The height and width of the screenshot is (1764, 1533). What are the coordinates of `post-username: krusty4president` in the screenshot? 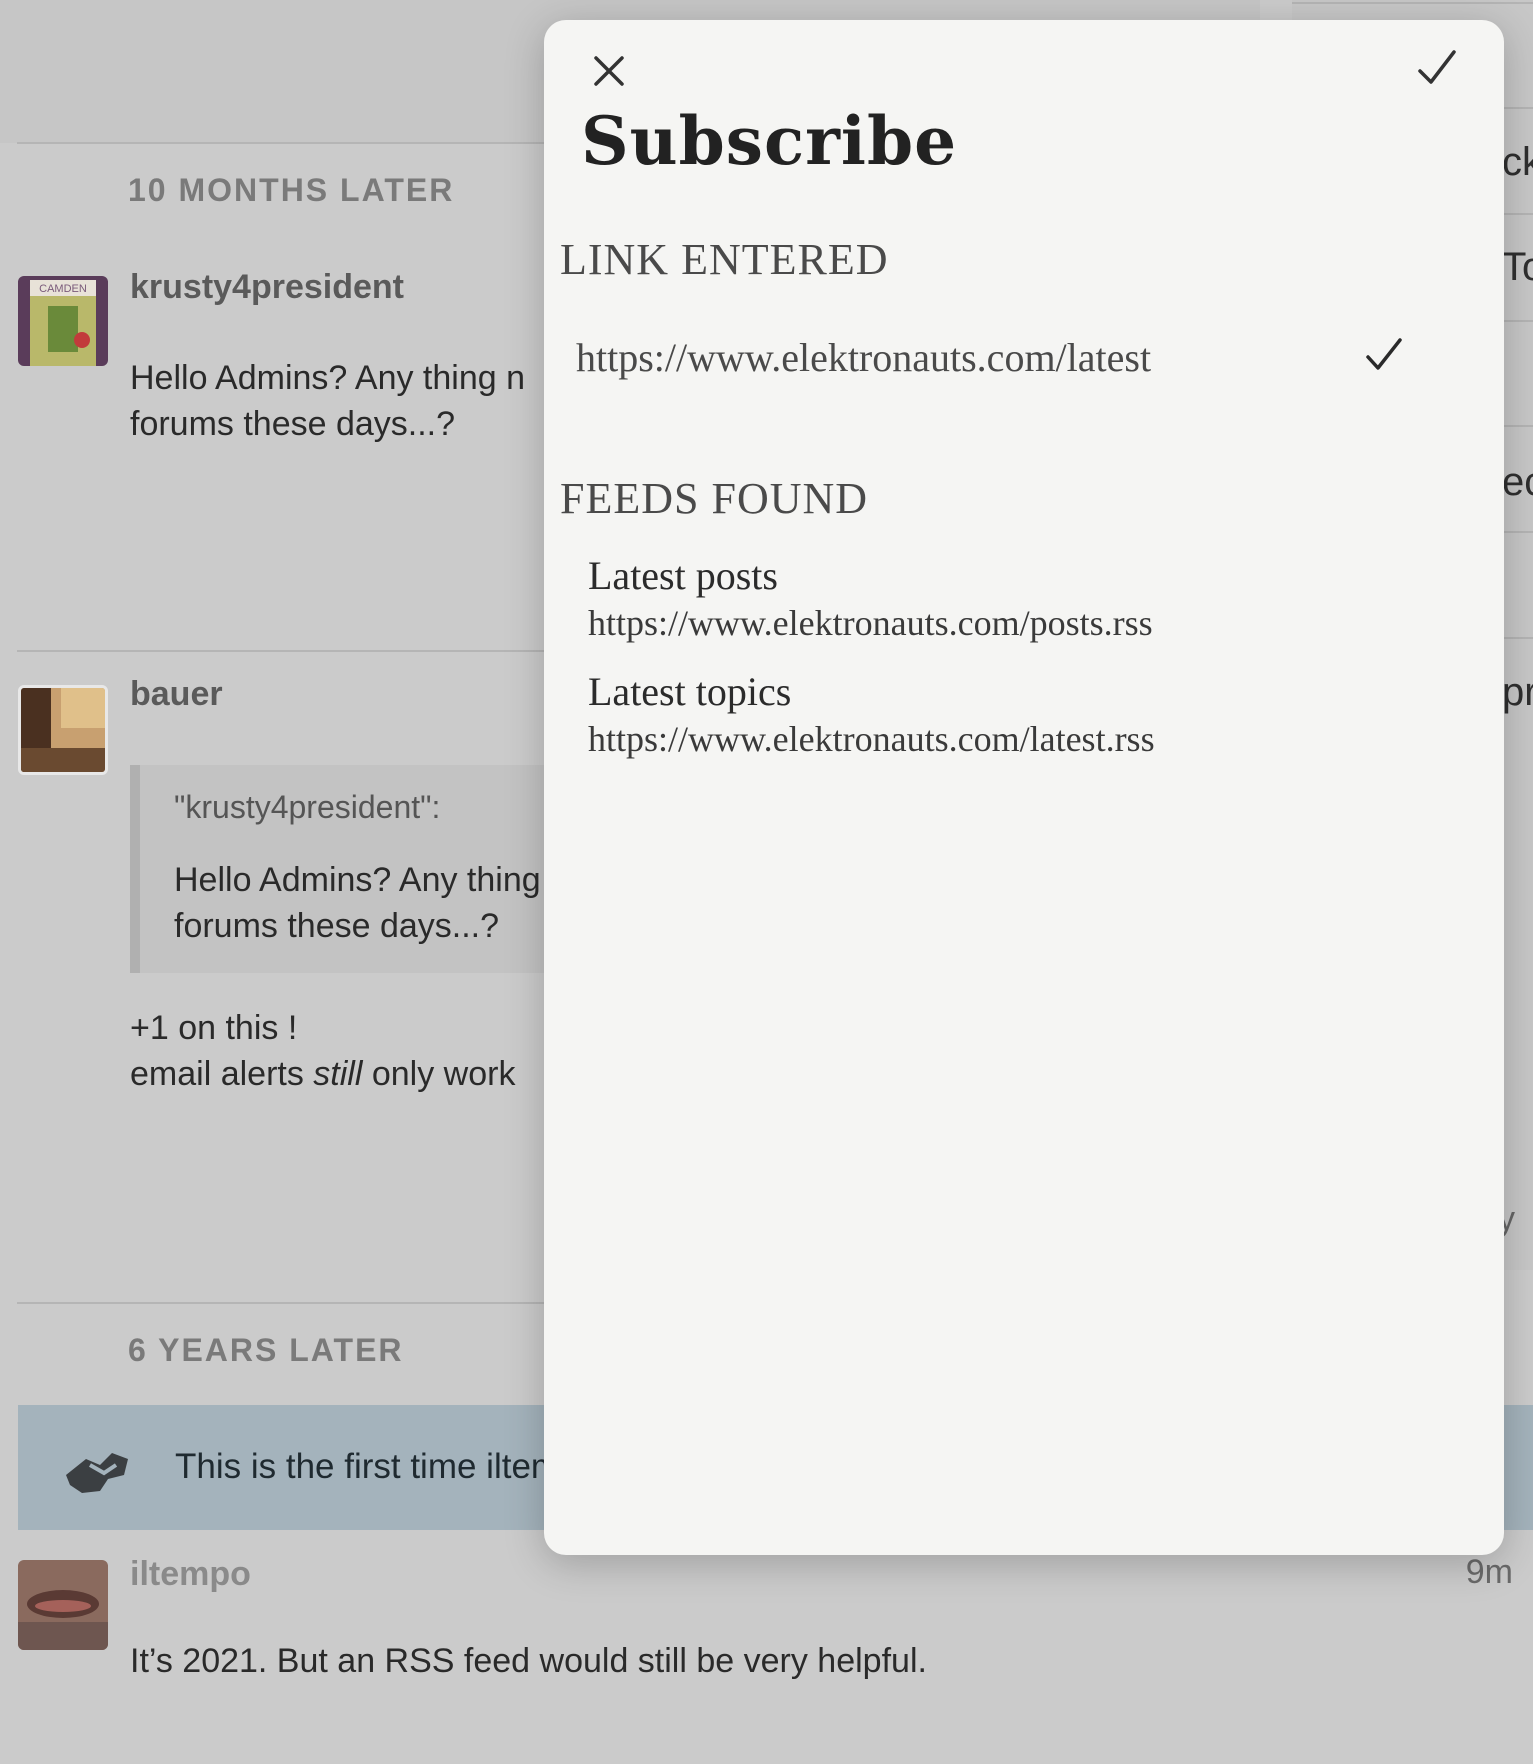 It's located at (267, 287).